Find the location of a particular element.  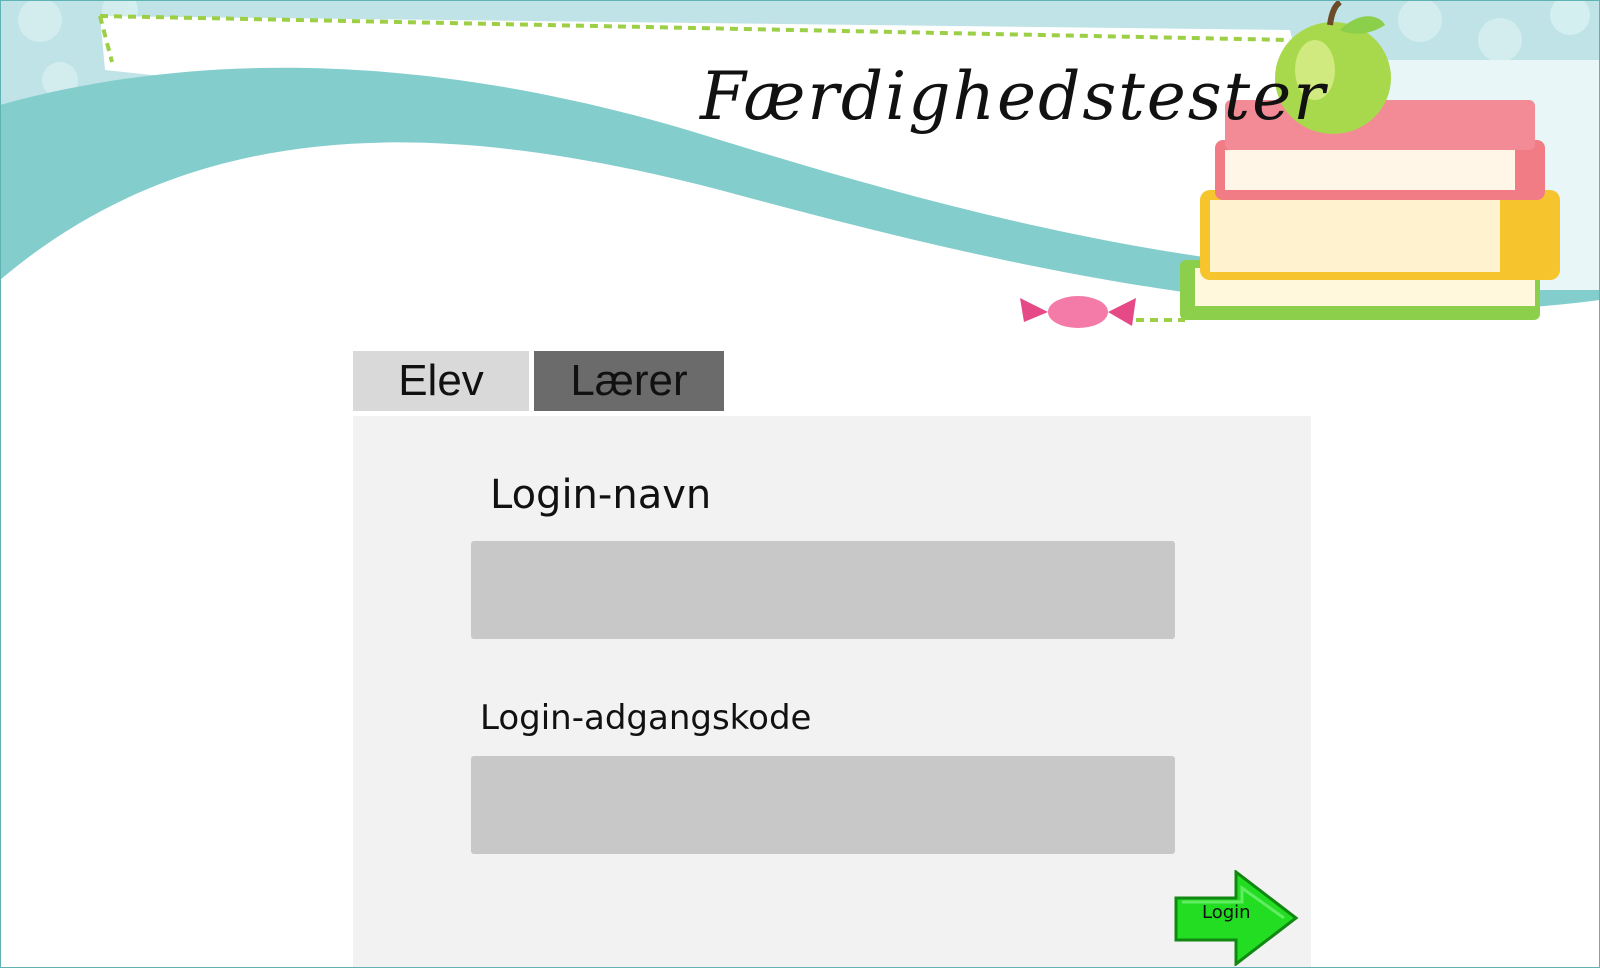

tab-laerer: Lærer is located at coordinates (629, 381).